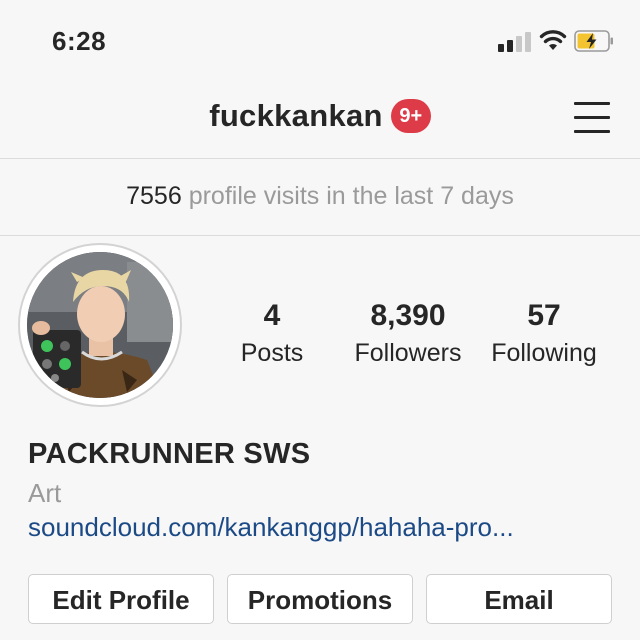  What do you see at coordinates (296, 115) in the screenshot?
I see `profile-username: fuckkankan` at bounding box center [296, 115].